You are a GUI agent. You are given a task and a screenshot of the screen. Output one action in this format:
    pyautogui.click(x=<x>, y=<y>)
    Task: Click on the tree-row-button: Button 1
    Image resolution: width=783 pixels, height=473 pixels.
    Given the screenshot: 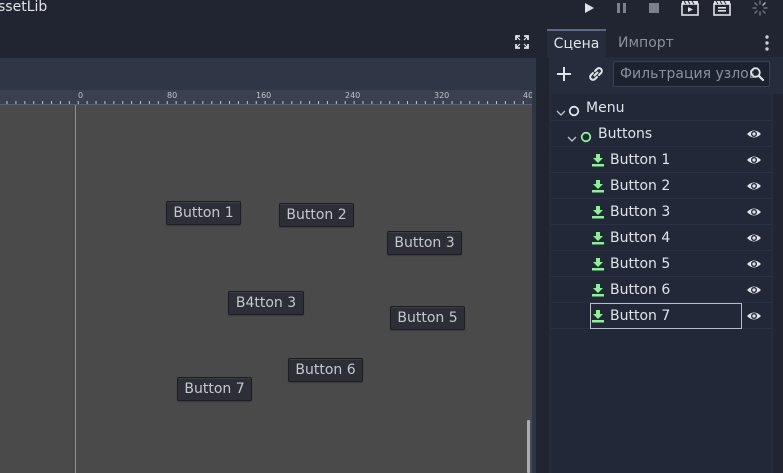 What is the action you would take?
    pyautogui.click(x=661, y=160)
    